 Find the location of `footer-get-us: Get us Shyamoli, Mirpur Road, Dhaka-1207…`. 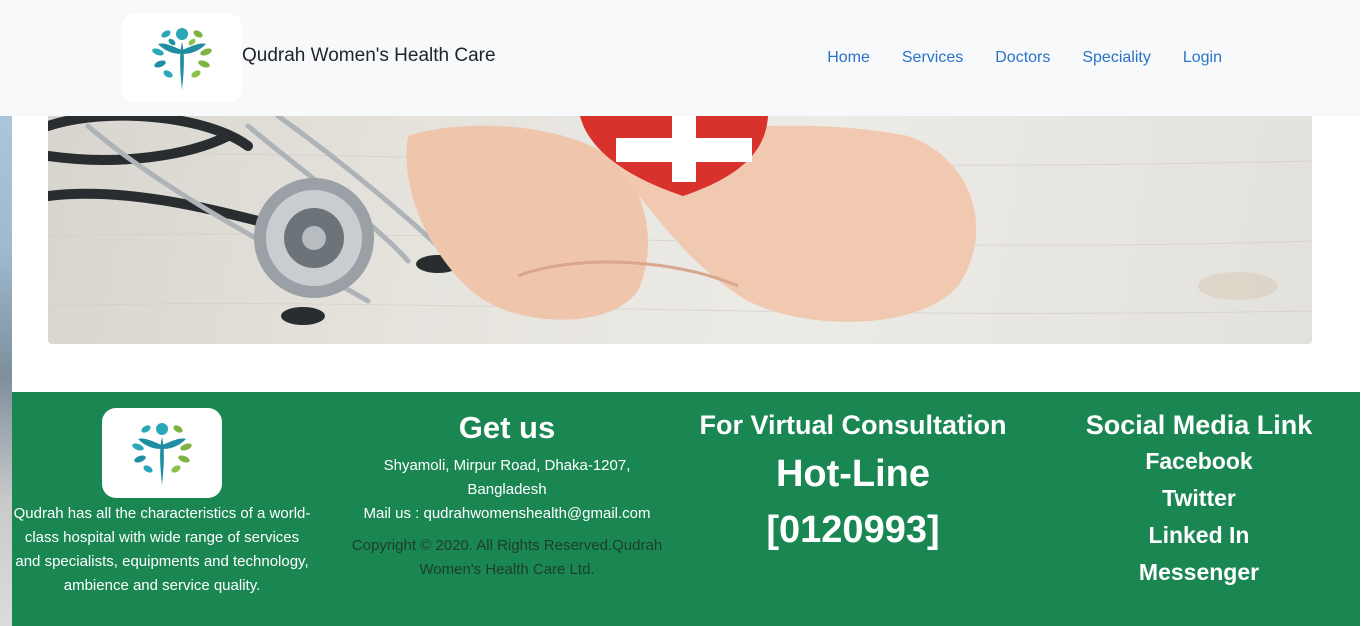

footer-get-us: Get us Shyamoli, Mirpur Road, Dhaka-1207… is located at coordinates (507, 496).